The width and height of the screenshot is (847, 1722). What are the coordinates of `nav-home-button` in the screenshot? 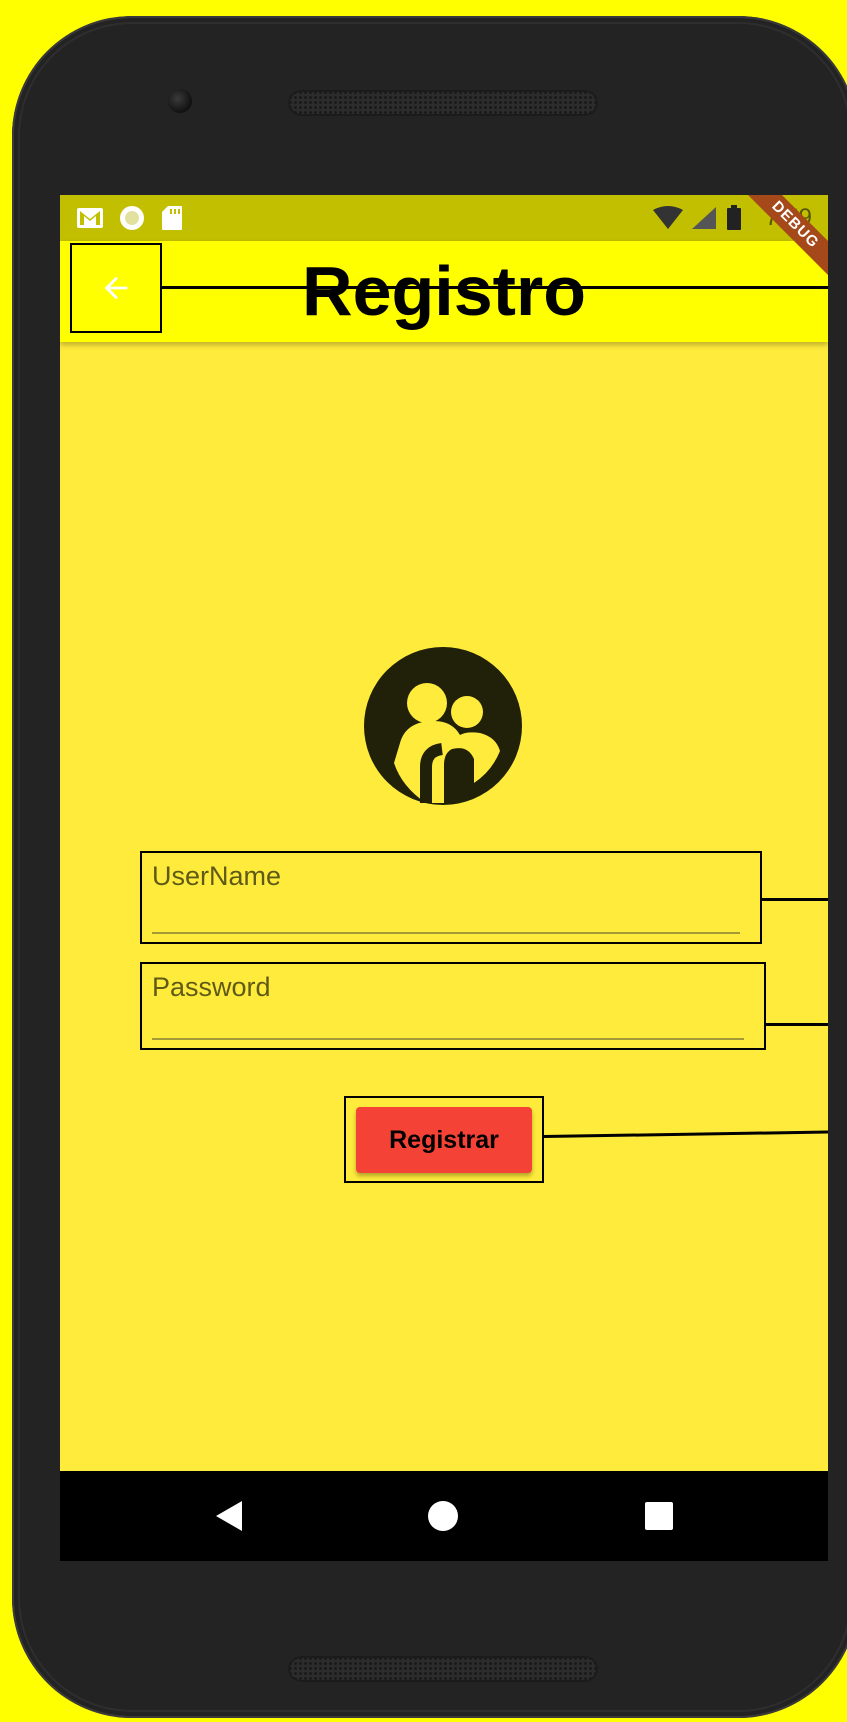 It's located at (443, 1516).